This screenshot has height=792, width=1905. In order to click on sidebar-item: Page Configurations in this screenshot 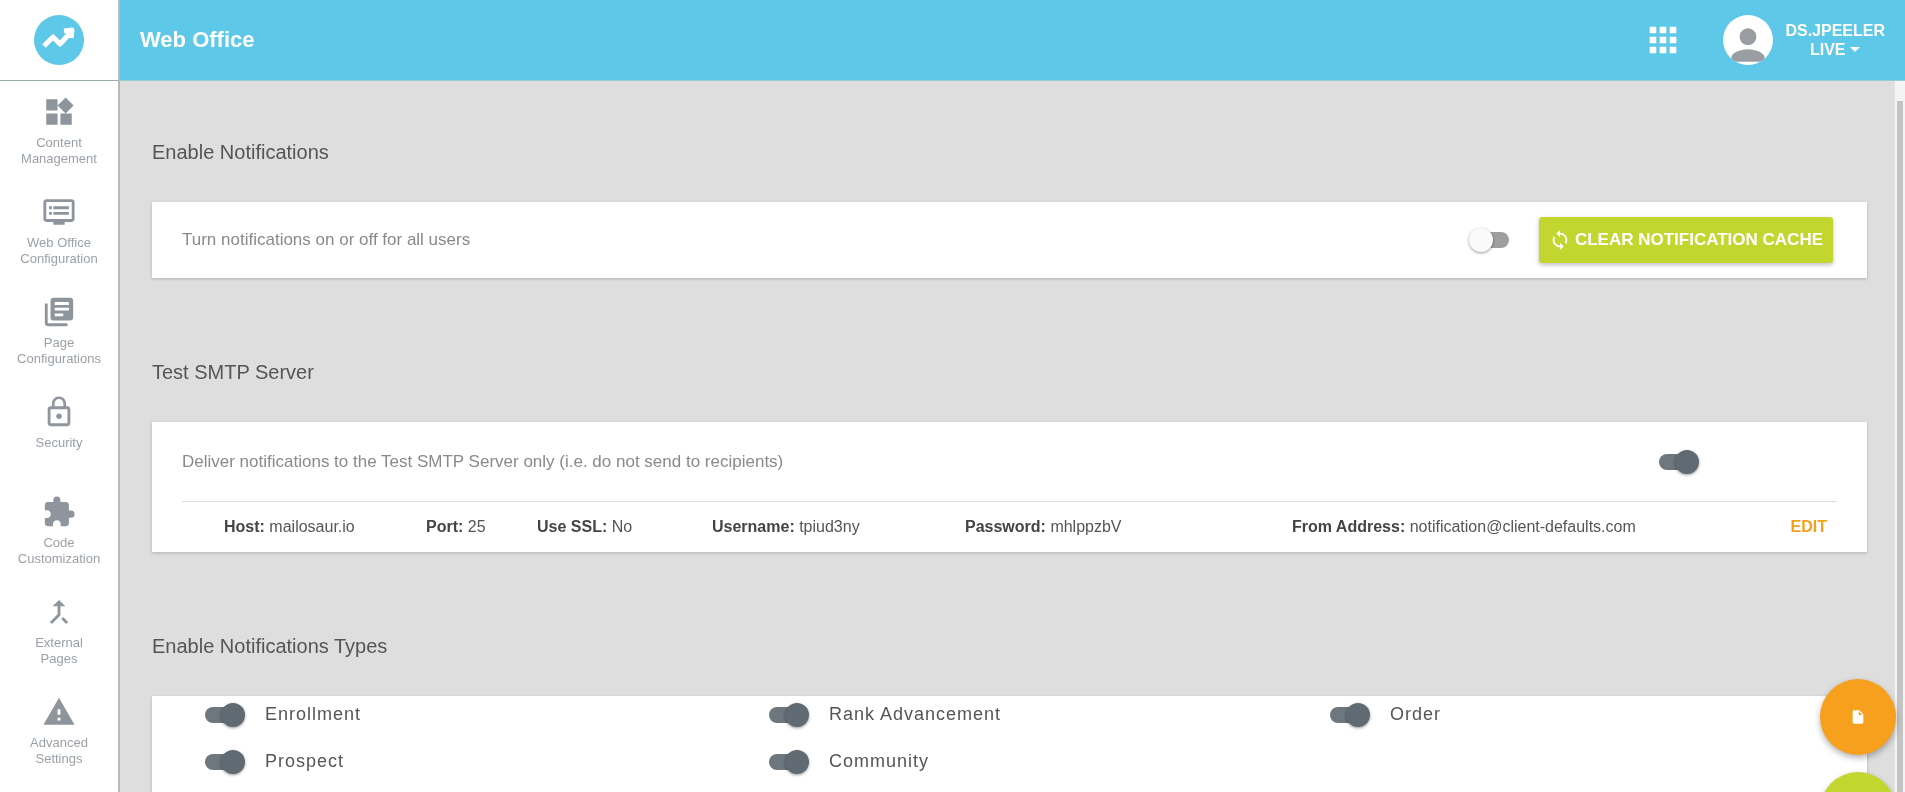, I will do `click(59, 331)`.